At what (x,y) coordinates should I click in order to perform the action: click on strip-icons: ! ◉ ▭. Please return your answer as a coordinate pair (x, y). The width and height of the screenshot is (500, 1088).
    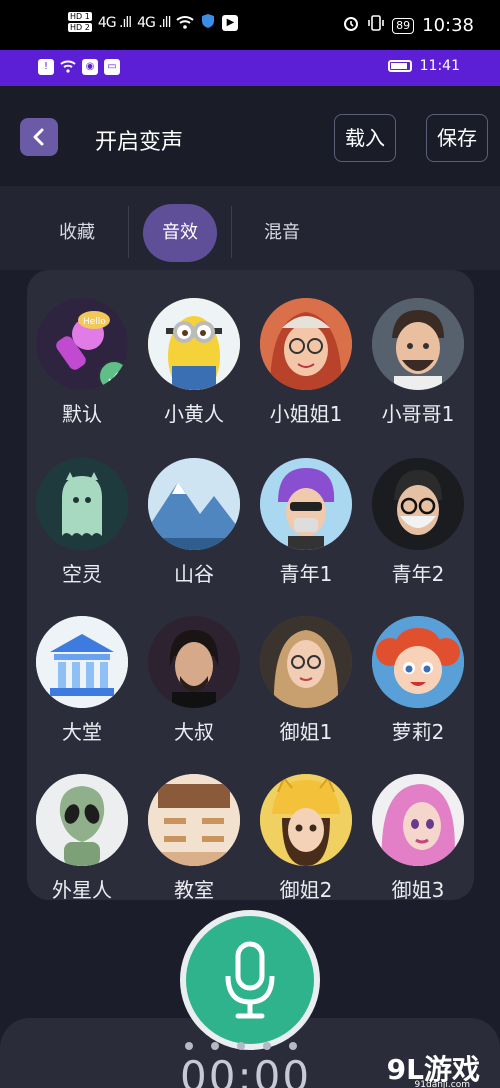
    Looking at the image, I should click on (79, 68).